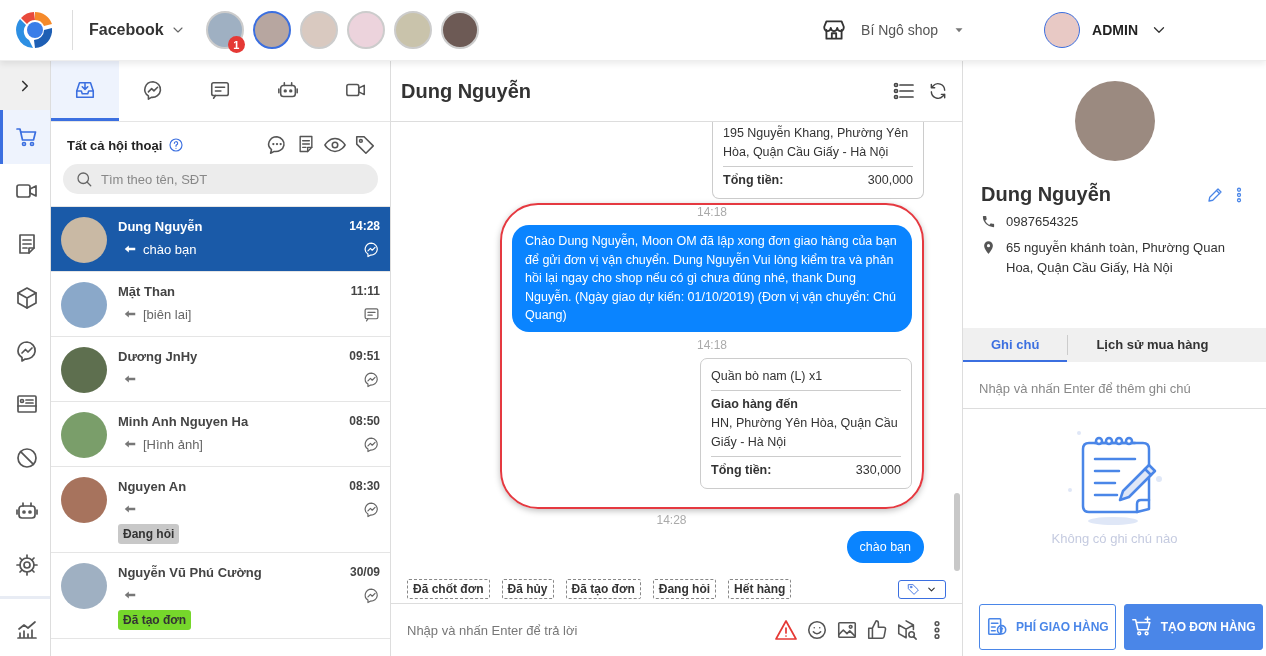 Image resolution: width=1266 pixels, height=656 pixels. Describe the element at coordinates (760, 589) in the screenshot. I see `tag-chip: Hết hàng` at that location.